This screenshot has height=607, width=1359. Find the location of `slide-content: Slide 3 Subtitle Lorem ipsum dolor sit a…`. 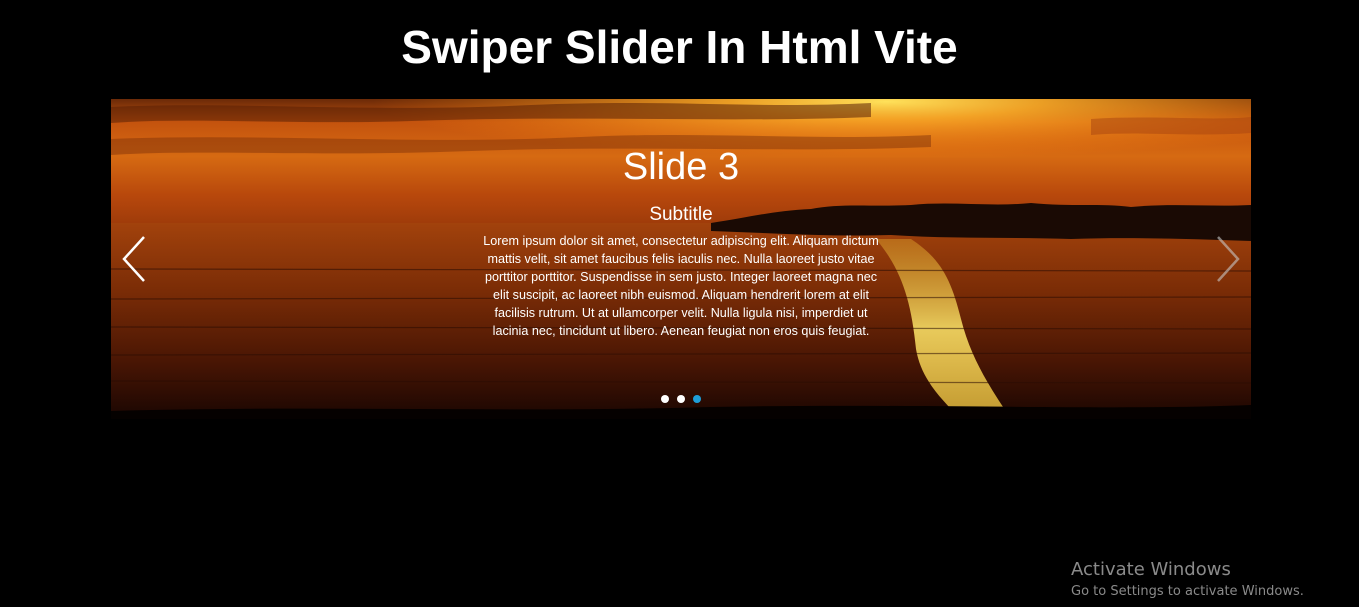

slide-content: Slide 3 Subtitle Lorem ipsum dolor sit a… is located at coordinates (681, 242).